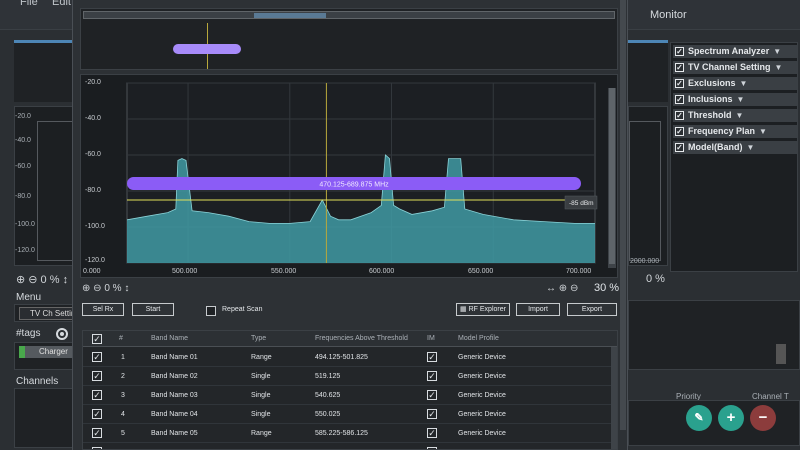  Describe the element at coordinates (50, 280) in the screenshot. I see `bg-zoom-percent: 0 %` at that location.